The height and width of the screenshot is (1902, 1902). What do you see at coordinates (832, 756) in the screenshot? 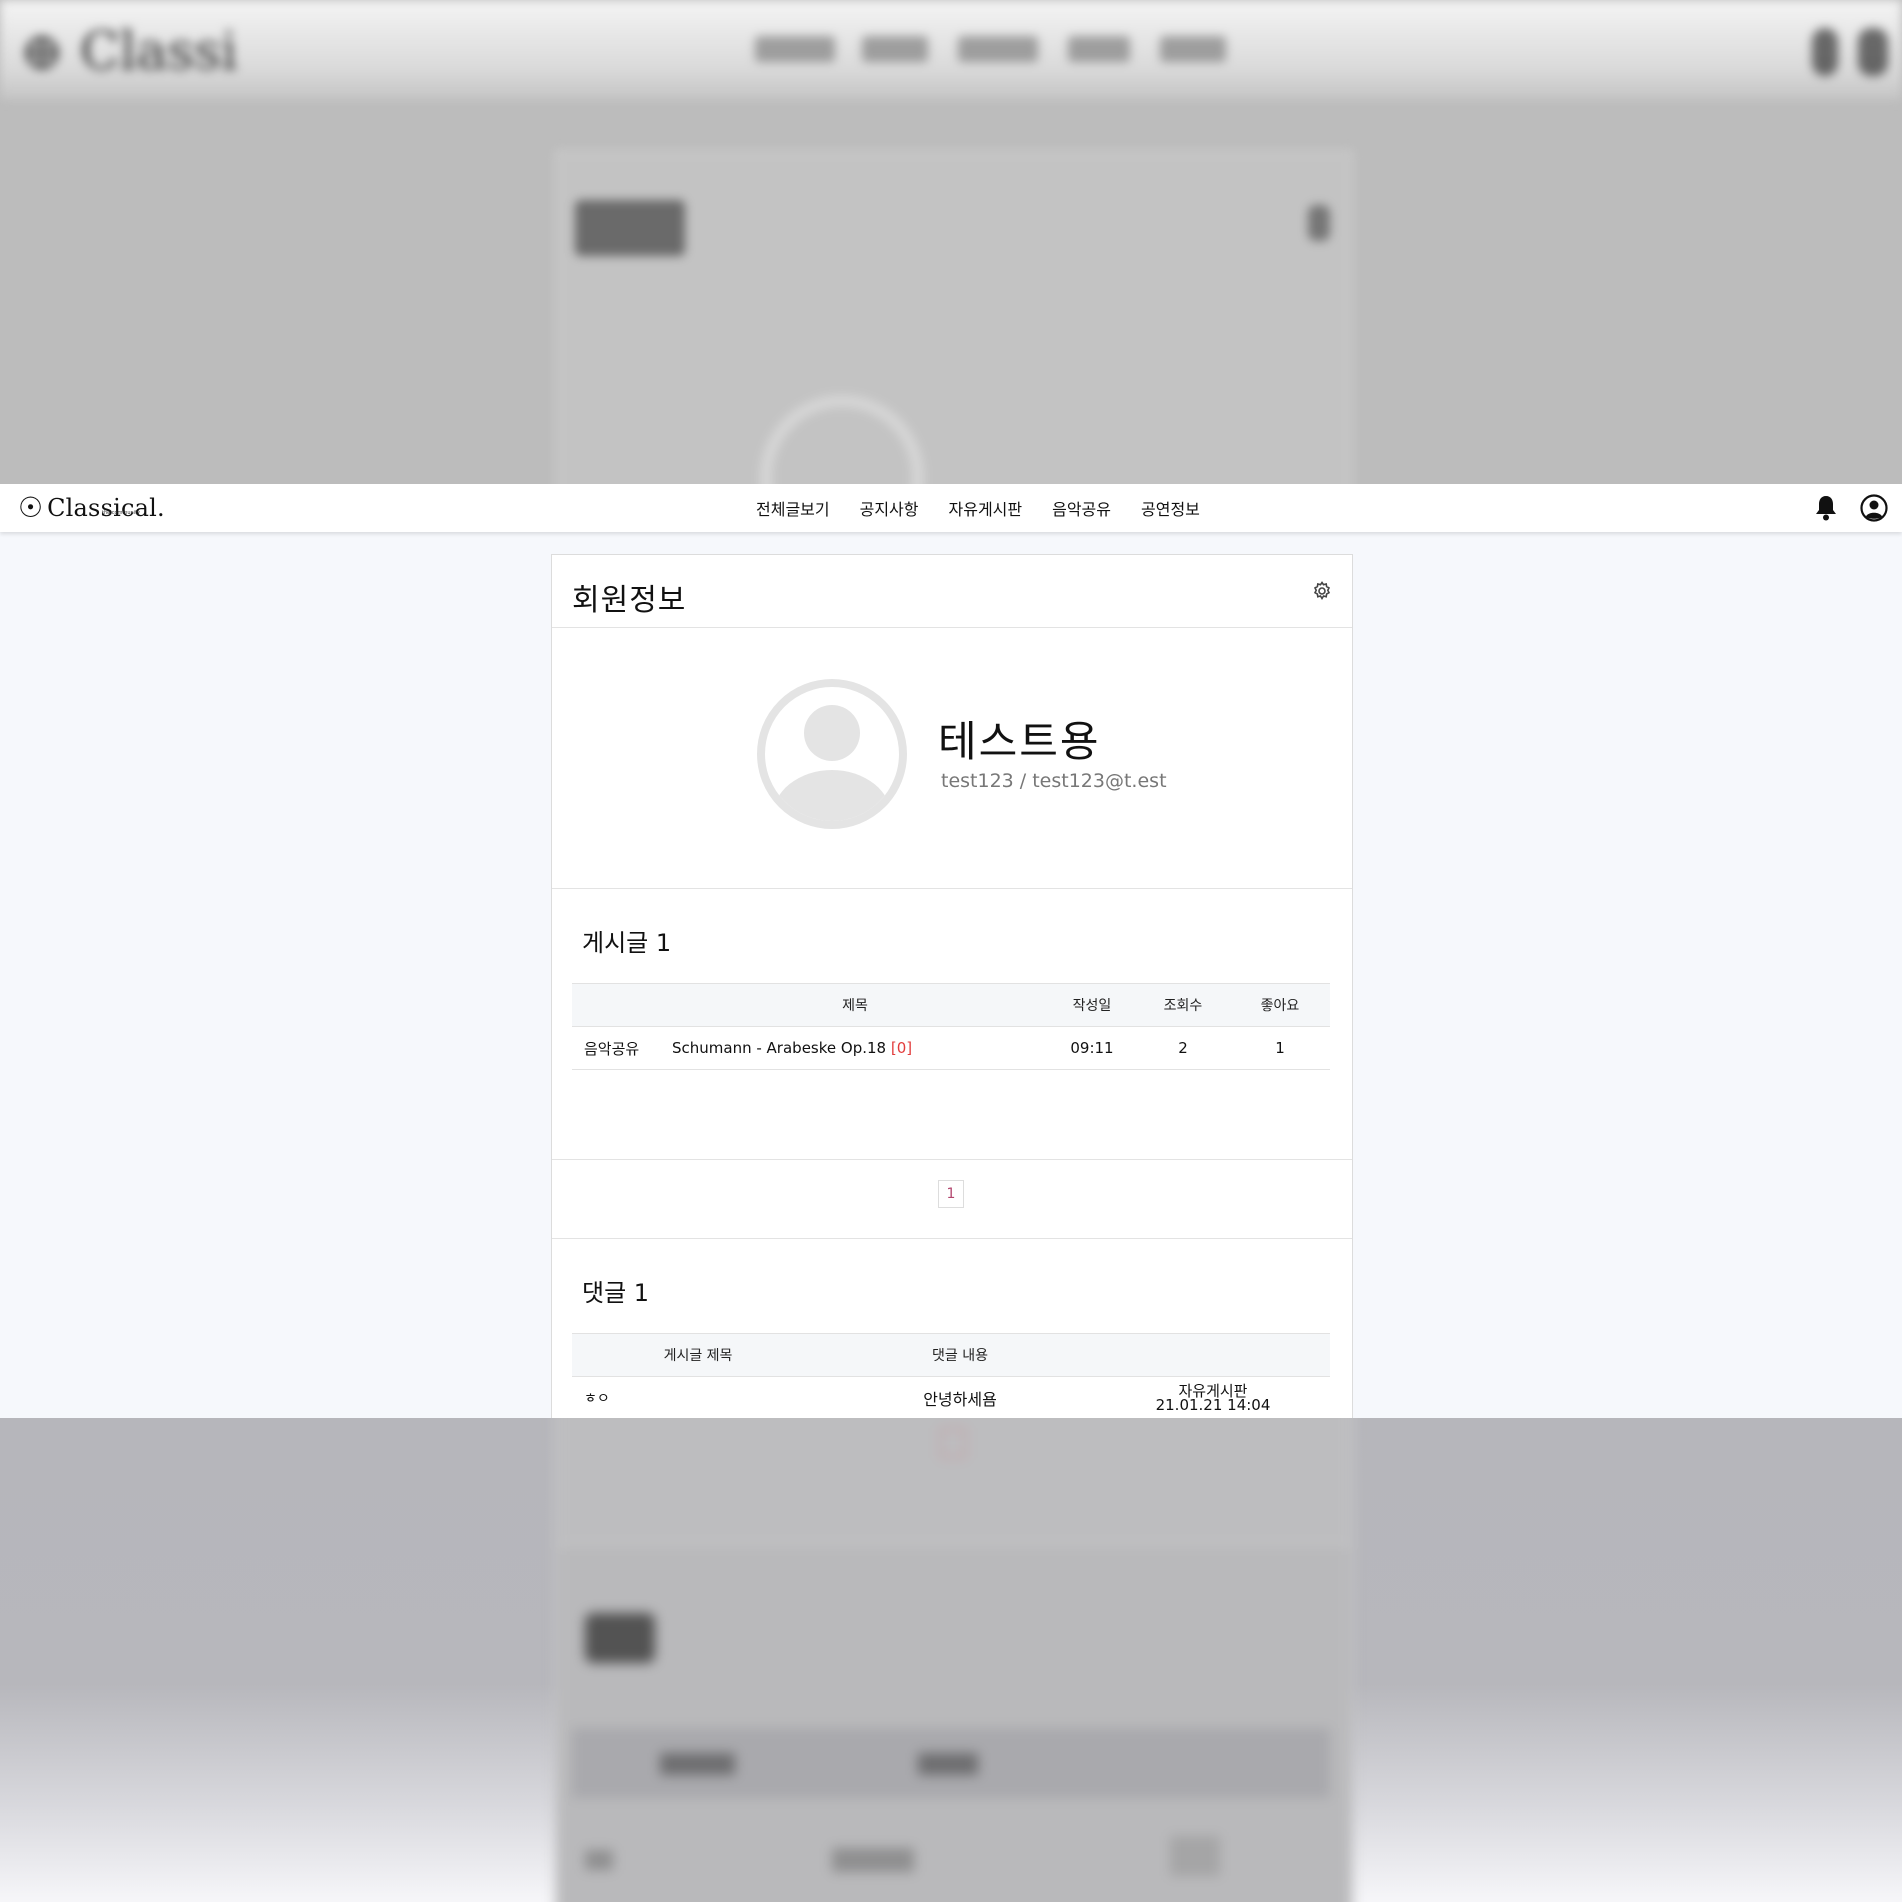
I see `avatar-icon` at bounding box center [832, 756].